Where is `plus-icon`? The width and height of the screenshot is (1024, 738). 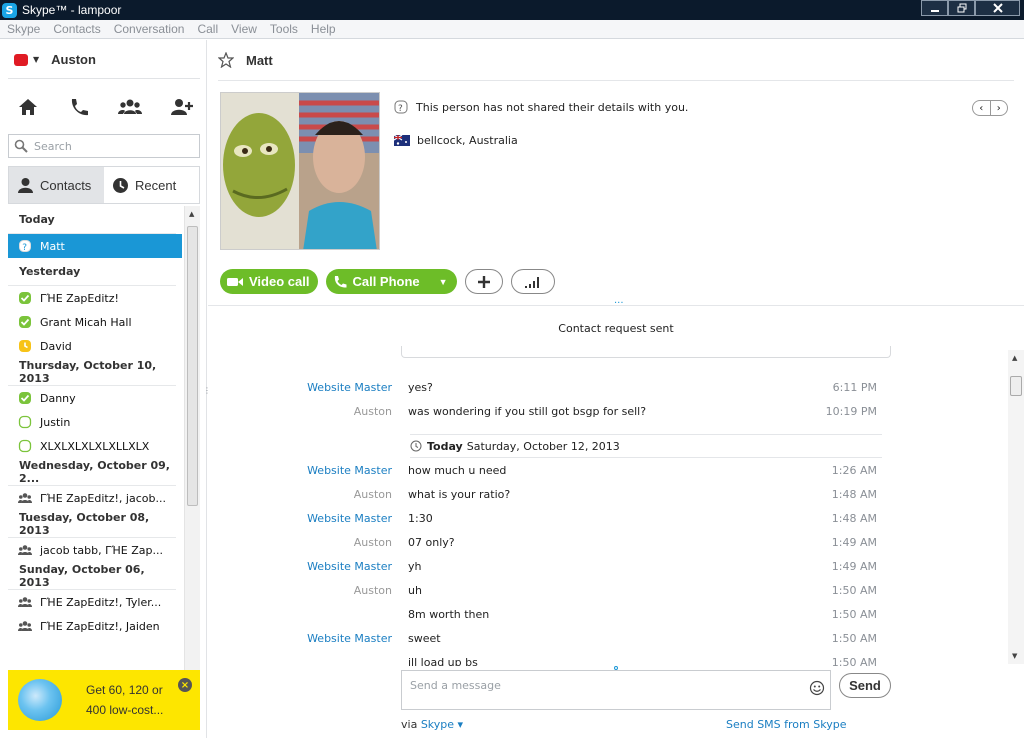
plus-icon is located at coordinates (483, 281).